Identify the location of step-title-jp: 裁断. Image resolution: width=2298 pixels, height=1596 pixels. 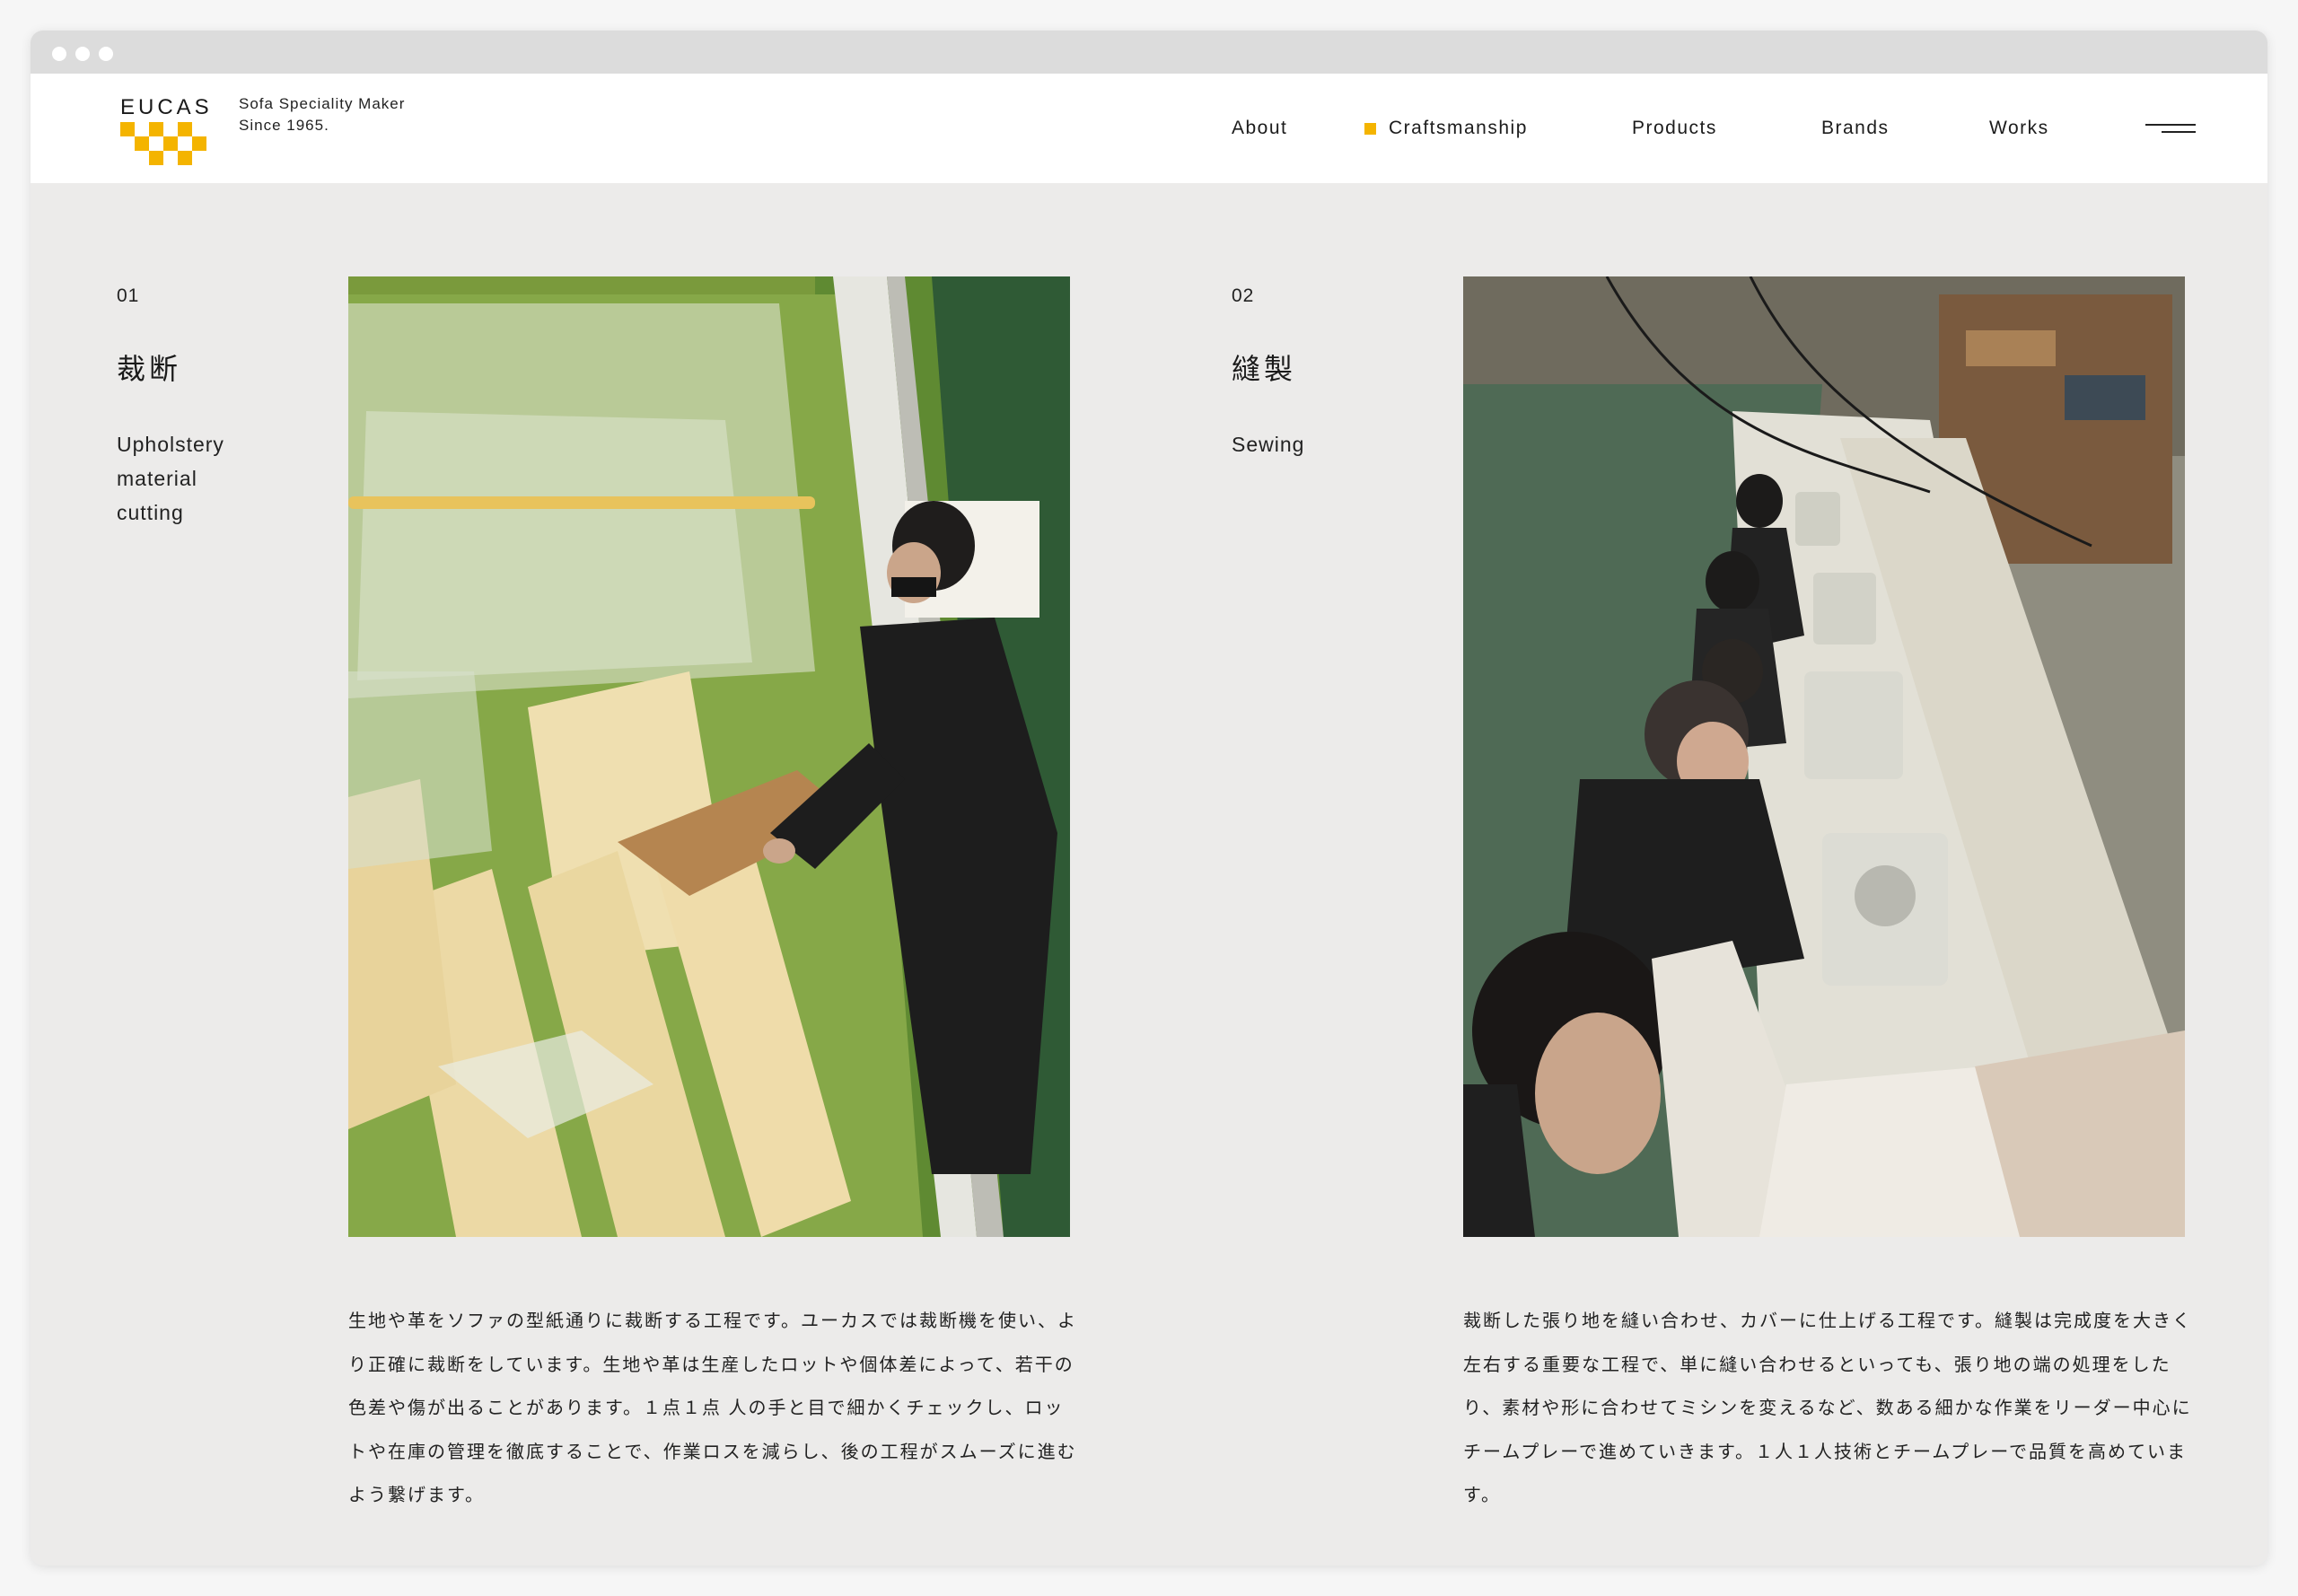
(149, 369).